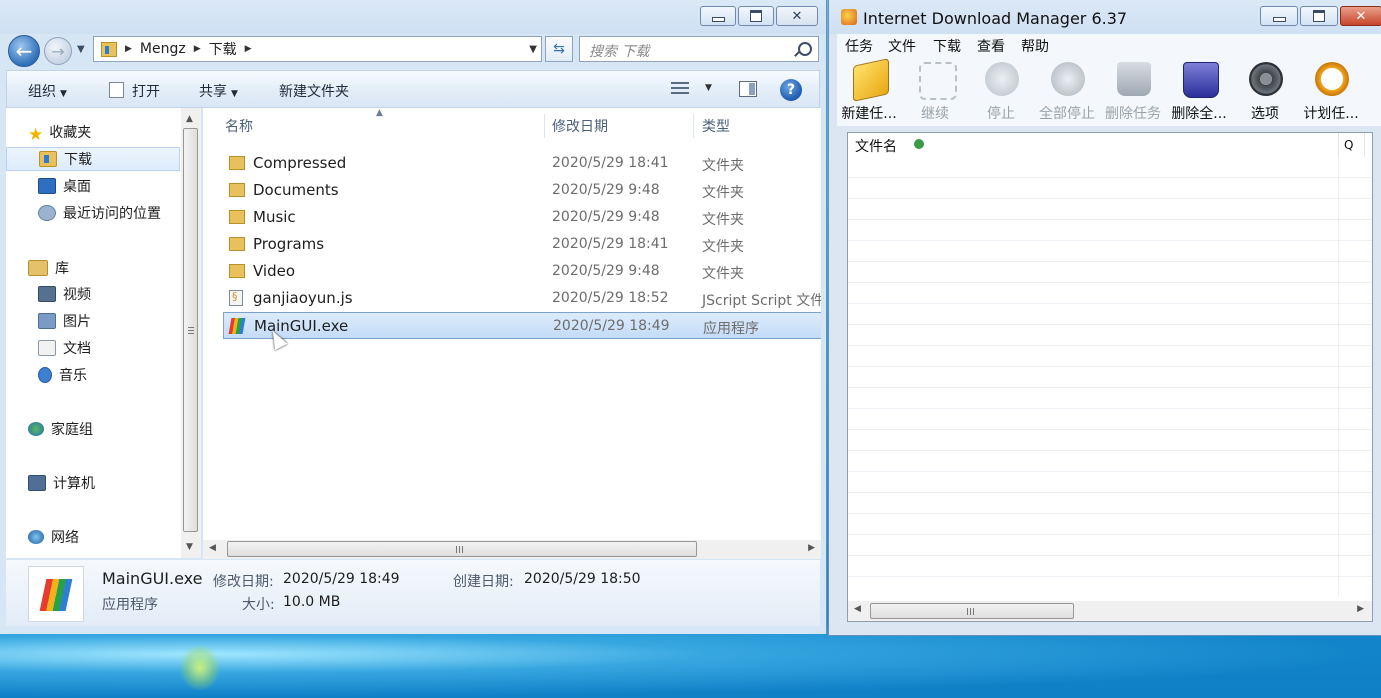 Image resolution: width=1381 pixels, height=698 pixels. I want to click on search-input: 搜索 下载, so click(699, 49).